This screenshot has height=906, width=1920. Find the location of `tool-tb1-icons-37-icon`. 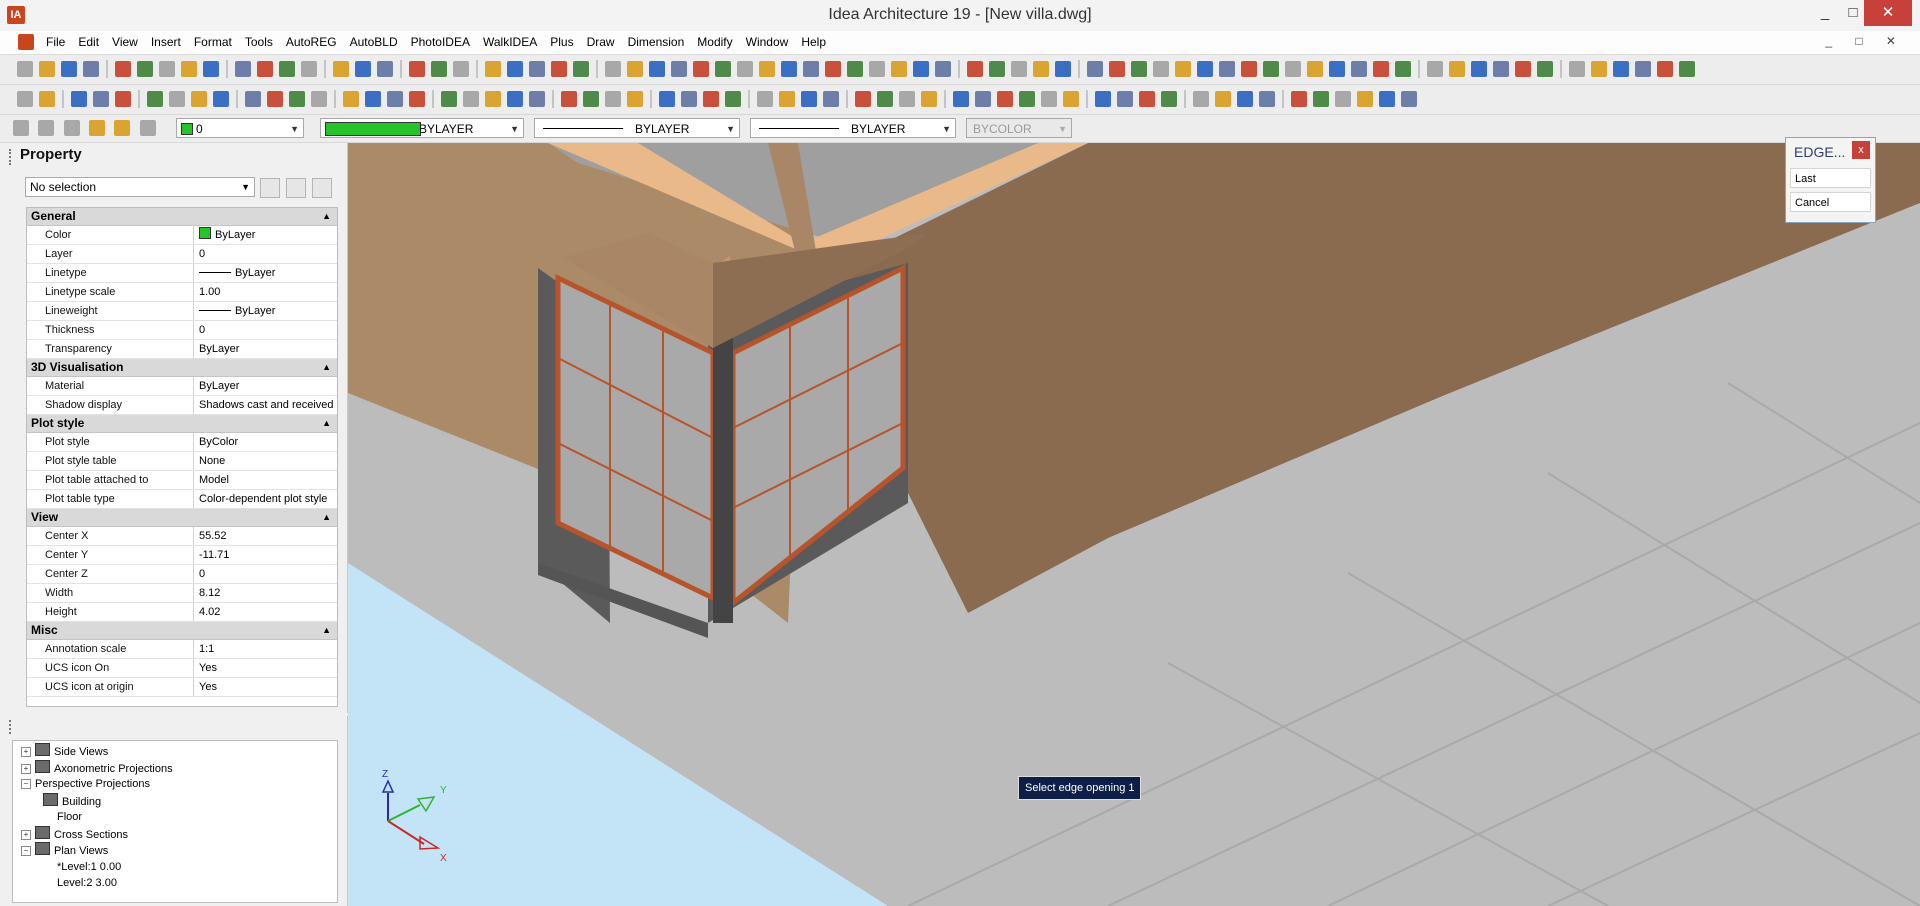

tool-tb1-icons-37-icon is located at coordinates (899, 69).